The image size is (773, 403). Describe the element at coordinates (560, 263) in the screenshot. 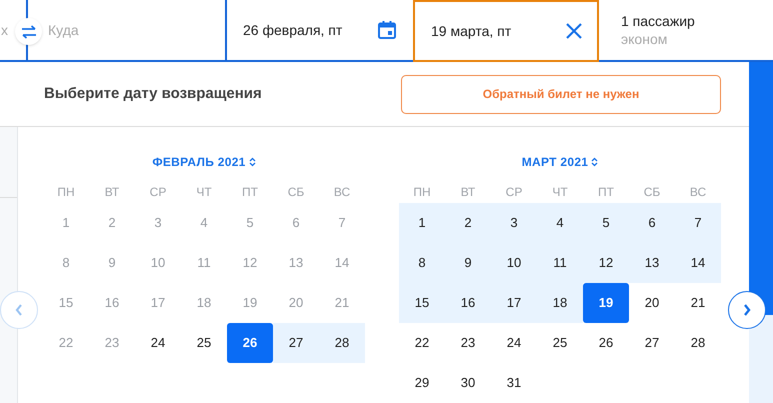

I see `calendar-day: 11` at that location.